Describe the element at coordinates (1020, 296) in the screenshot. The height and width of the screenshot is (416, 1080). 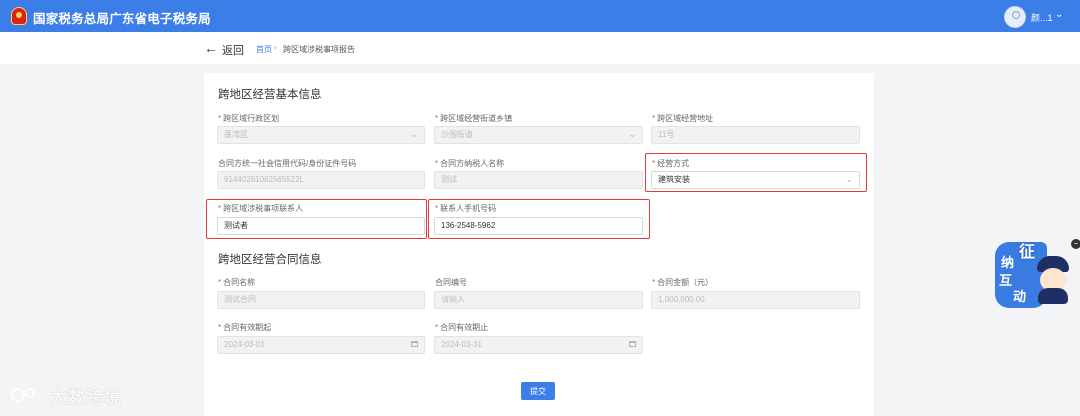
I see `mascot-char-4: 动` at that location.